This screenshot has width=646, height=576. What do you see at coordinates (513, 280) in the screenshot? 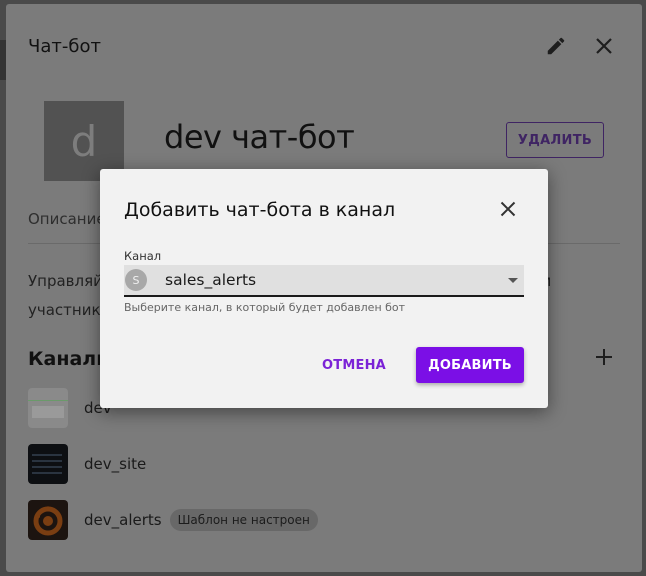
I see `dropdown-arrow-icon` at bounding box center [513, 280].